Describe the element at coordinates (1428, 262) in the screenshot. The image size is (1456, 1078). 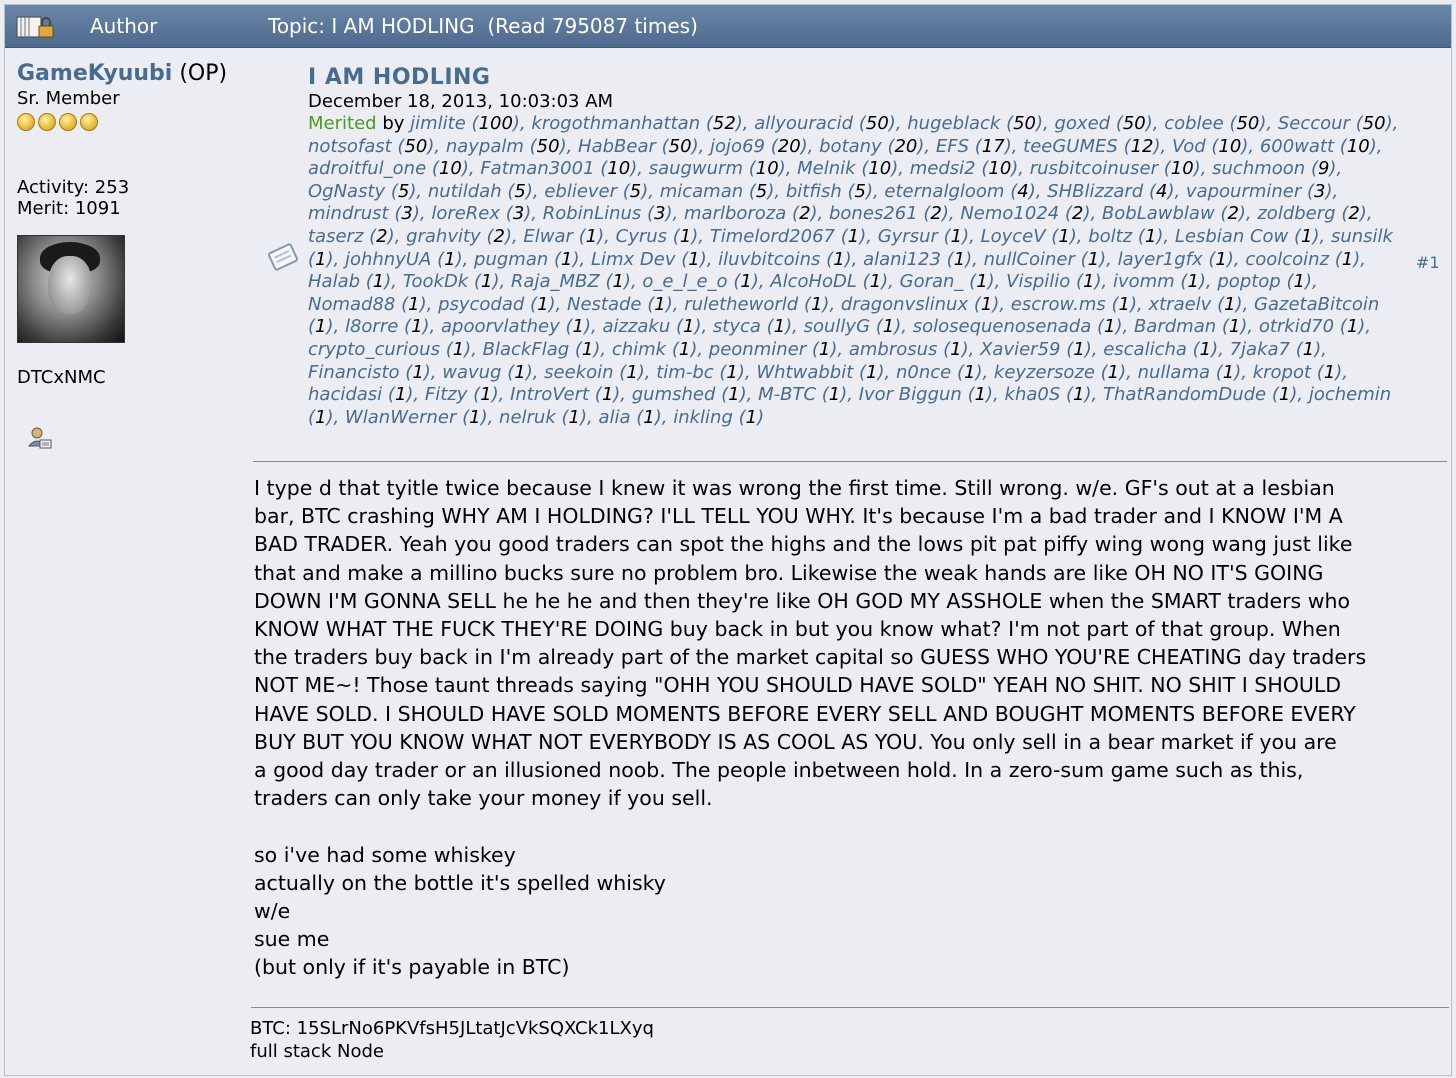
I see `post-number-link: #1` at that location.